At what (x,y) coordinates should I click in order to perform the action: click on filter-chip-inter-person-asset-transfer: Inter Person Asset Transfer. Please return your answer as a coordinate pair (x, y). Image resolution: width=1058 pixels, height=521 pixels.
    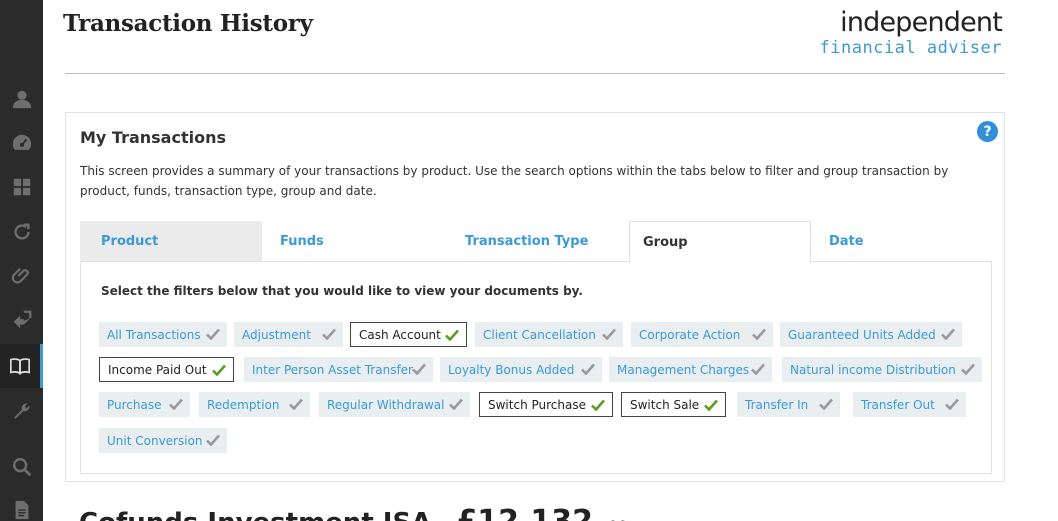
    Looking at the image, I should click on (338, 369).